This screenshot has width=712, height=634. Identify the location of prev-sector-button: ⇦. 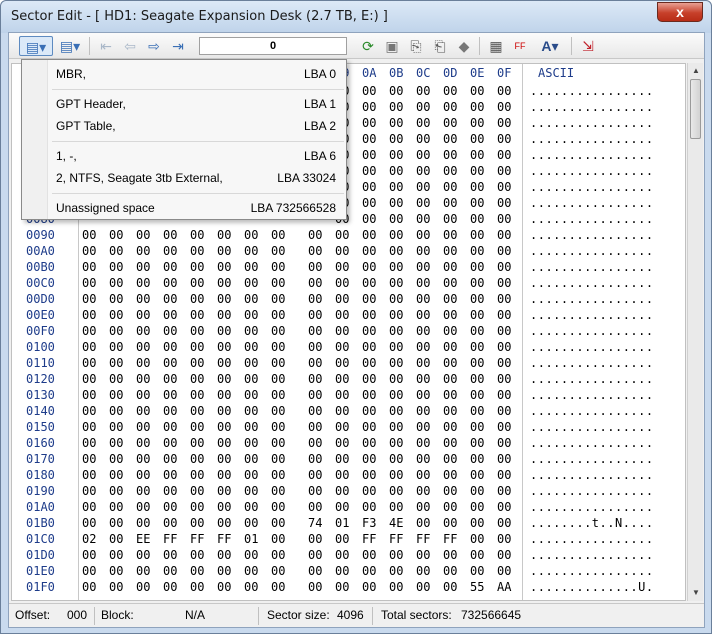
(130, 46).